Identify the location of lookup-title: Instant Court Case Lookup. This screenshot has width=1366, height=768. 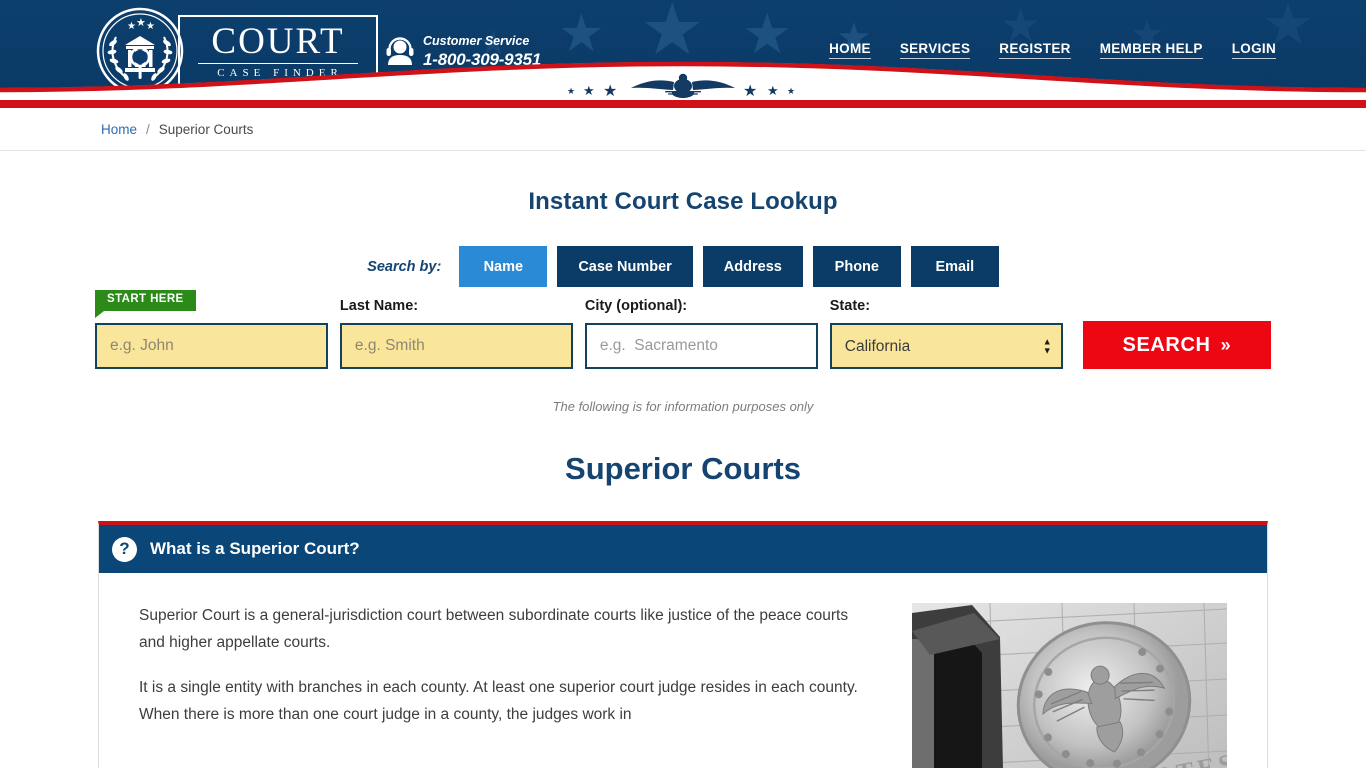
(683, 201).